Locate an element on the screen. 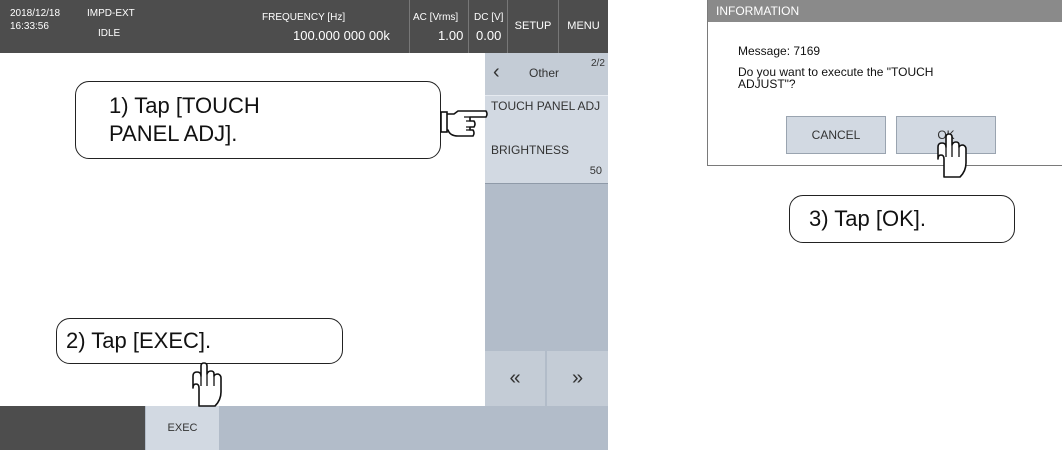 Image resolution: width=1062 pixels, height=450 pixels. dc-value: 0.00 is located at coordinates (488, 35).